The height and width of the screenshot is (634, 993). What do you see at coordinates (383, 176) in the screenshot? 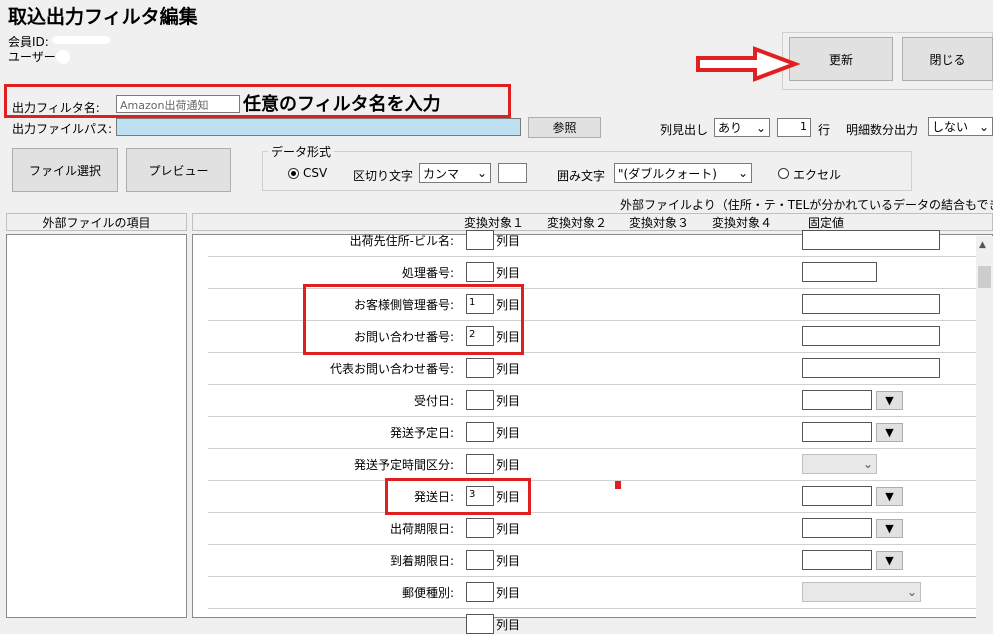
I see `delimiter-label: 区切り文字` at bounding box center [383, 176].